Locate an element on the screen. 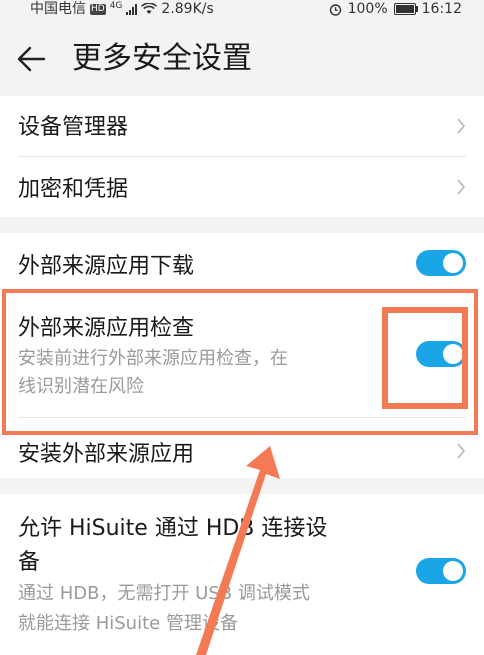  device-manager-title: 设备管理器 is located at coordinates (73, 127).